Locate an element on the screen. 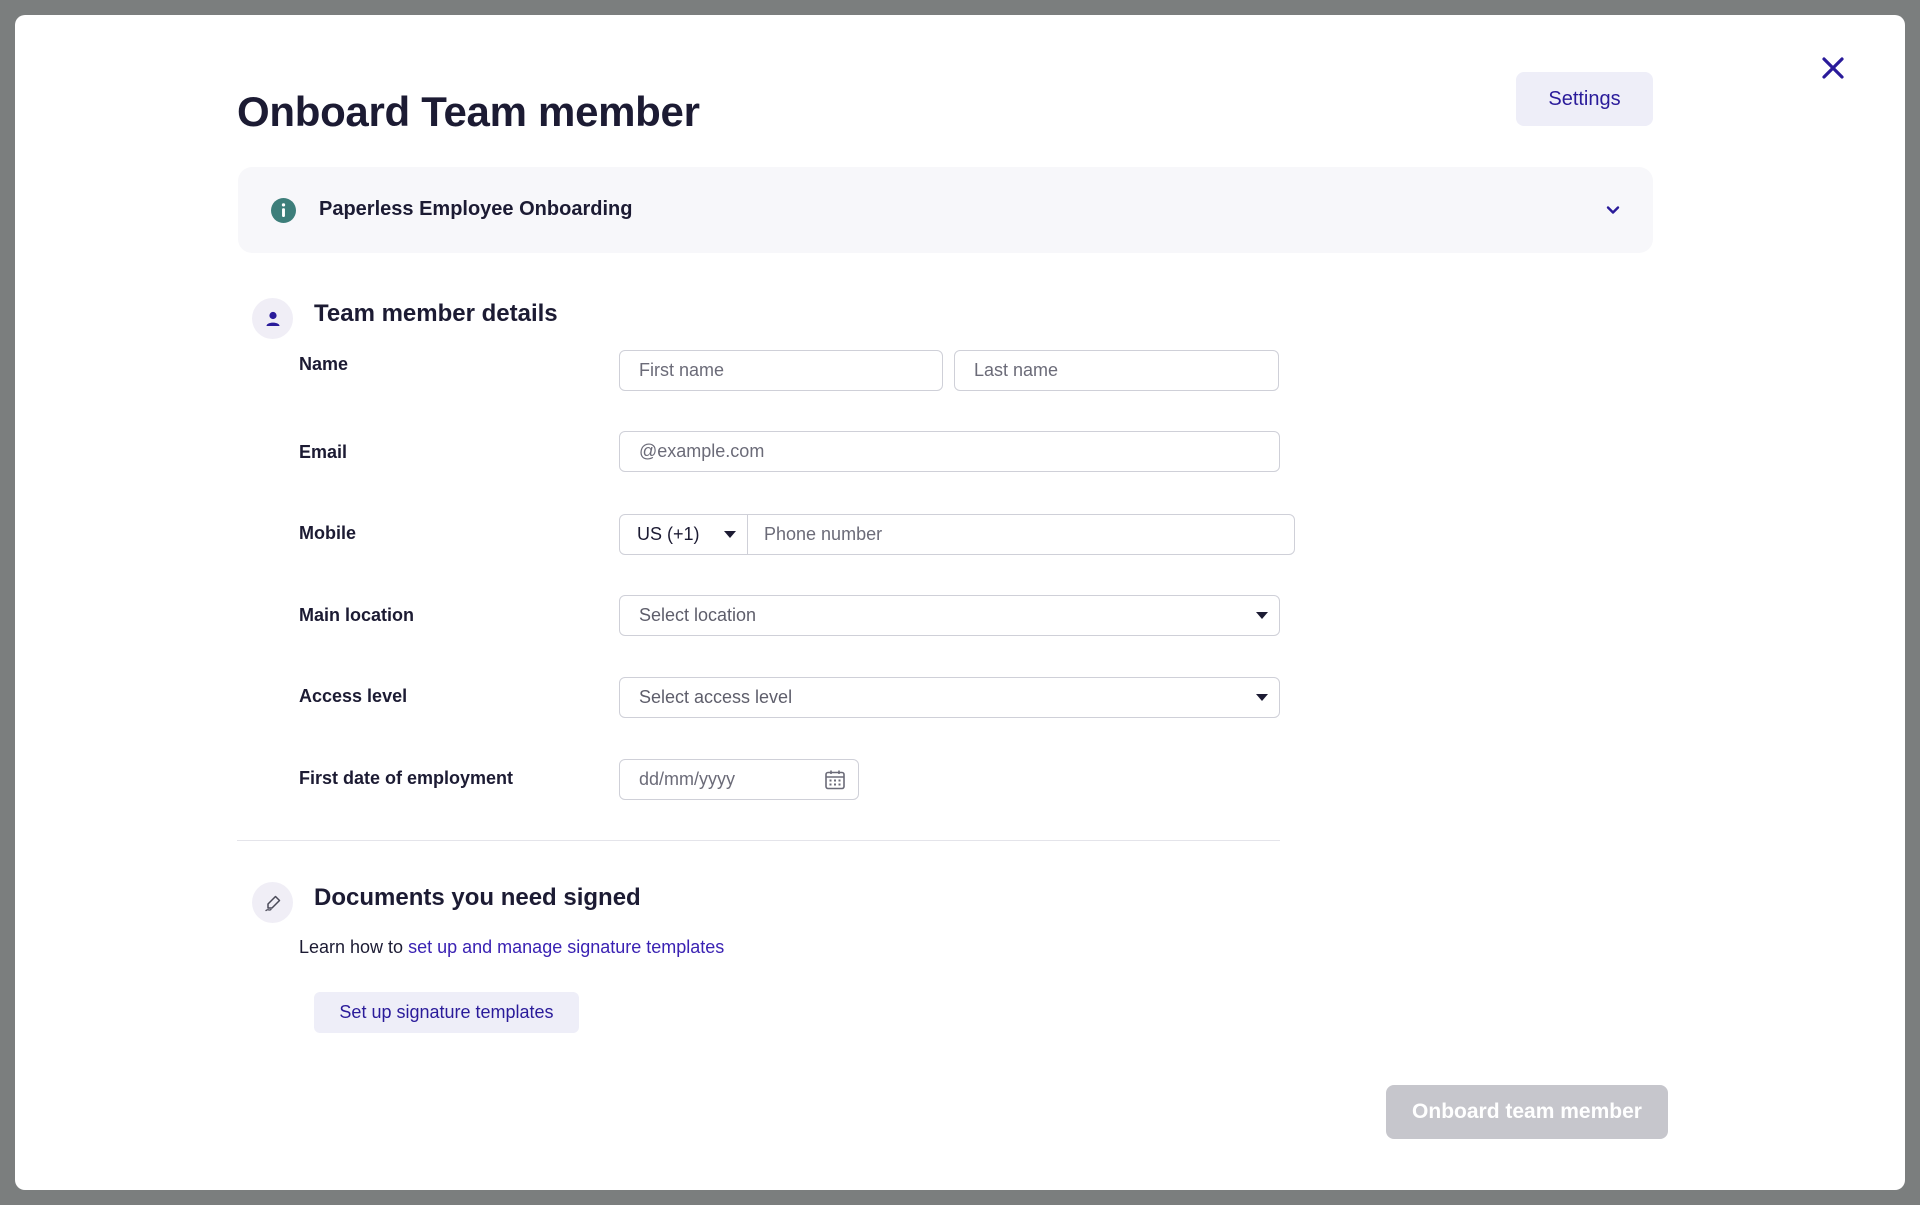 The image size is (1920, 1205). access-level-placeholder: Select access level is located at coordinates (716, 697).